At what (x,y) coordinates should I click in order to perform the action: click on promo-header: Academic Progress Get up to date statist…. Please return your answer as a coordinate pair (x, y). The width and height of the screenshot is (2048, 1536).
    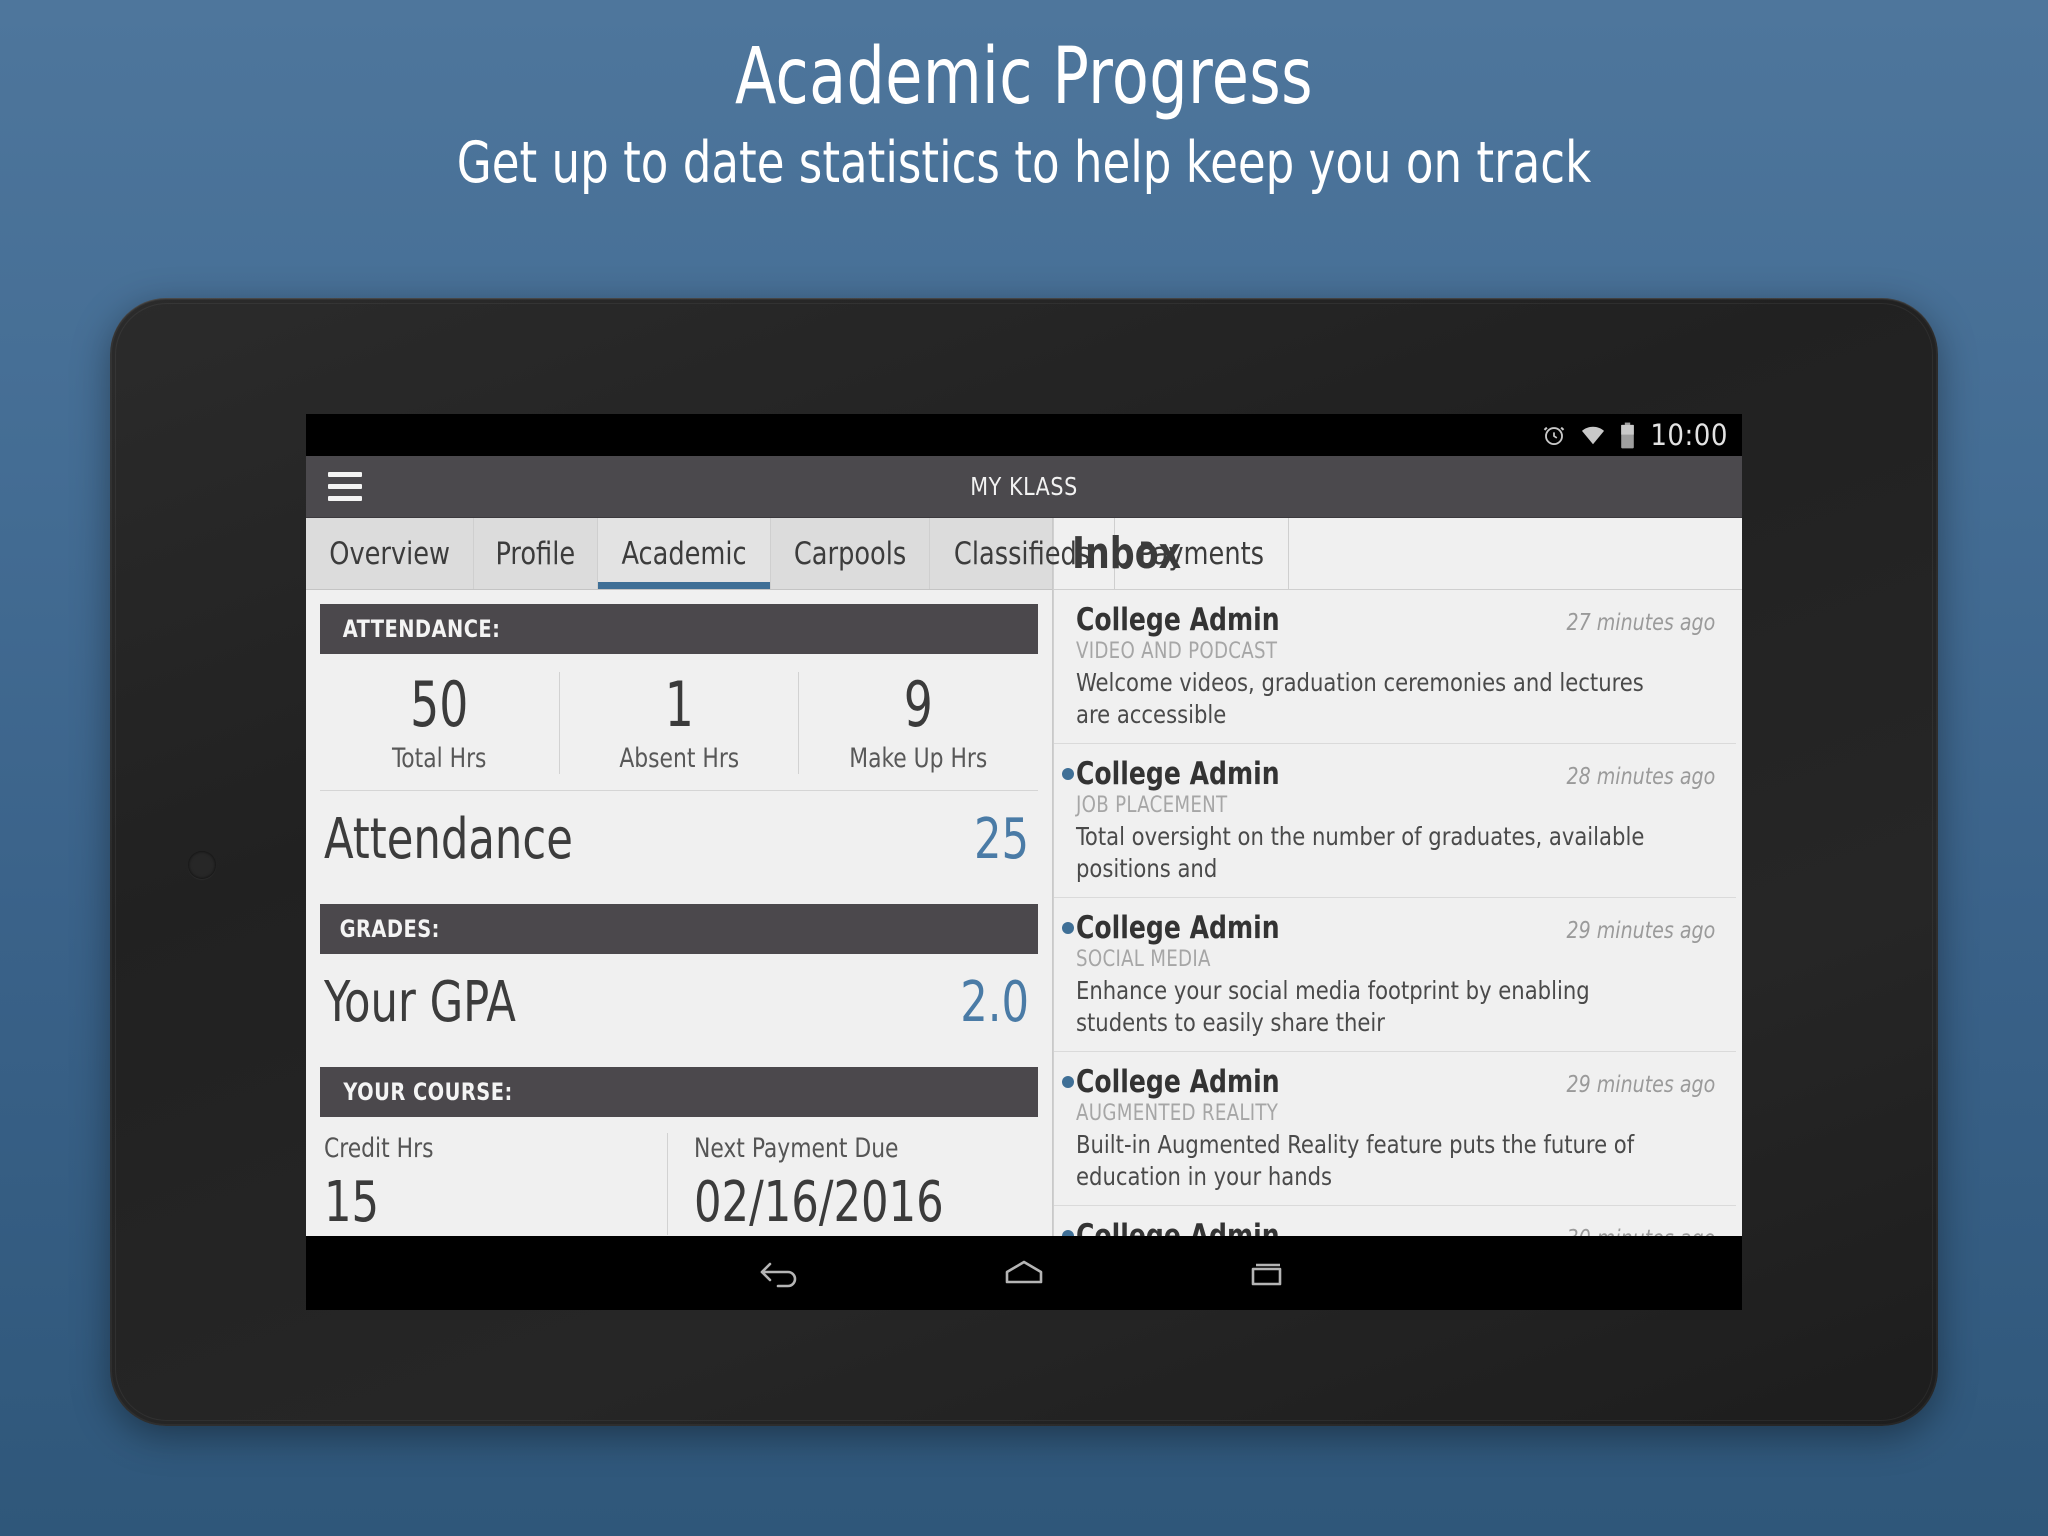
    Looking at the image, I should click on (1024, 99).